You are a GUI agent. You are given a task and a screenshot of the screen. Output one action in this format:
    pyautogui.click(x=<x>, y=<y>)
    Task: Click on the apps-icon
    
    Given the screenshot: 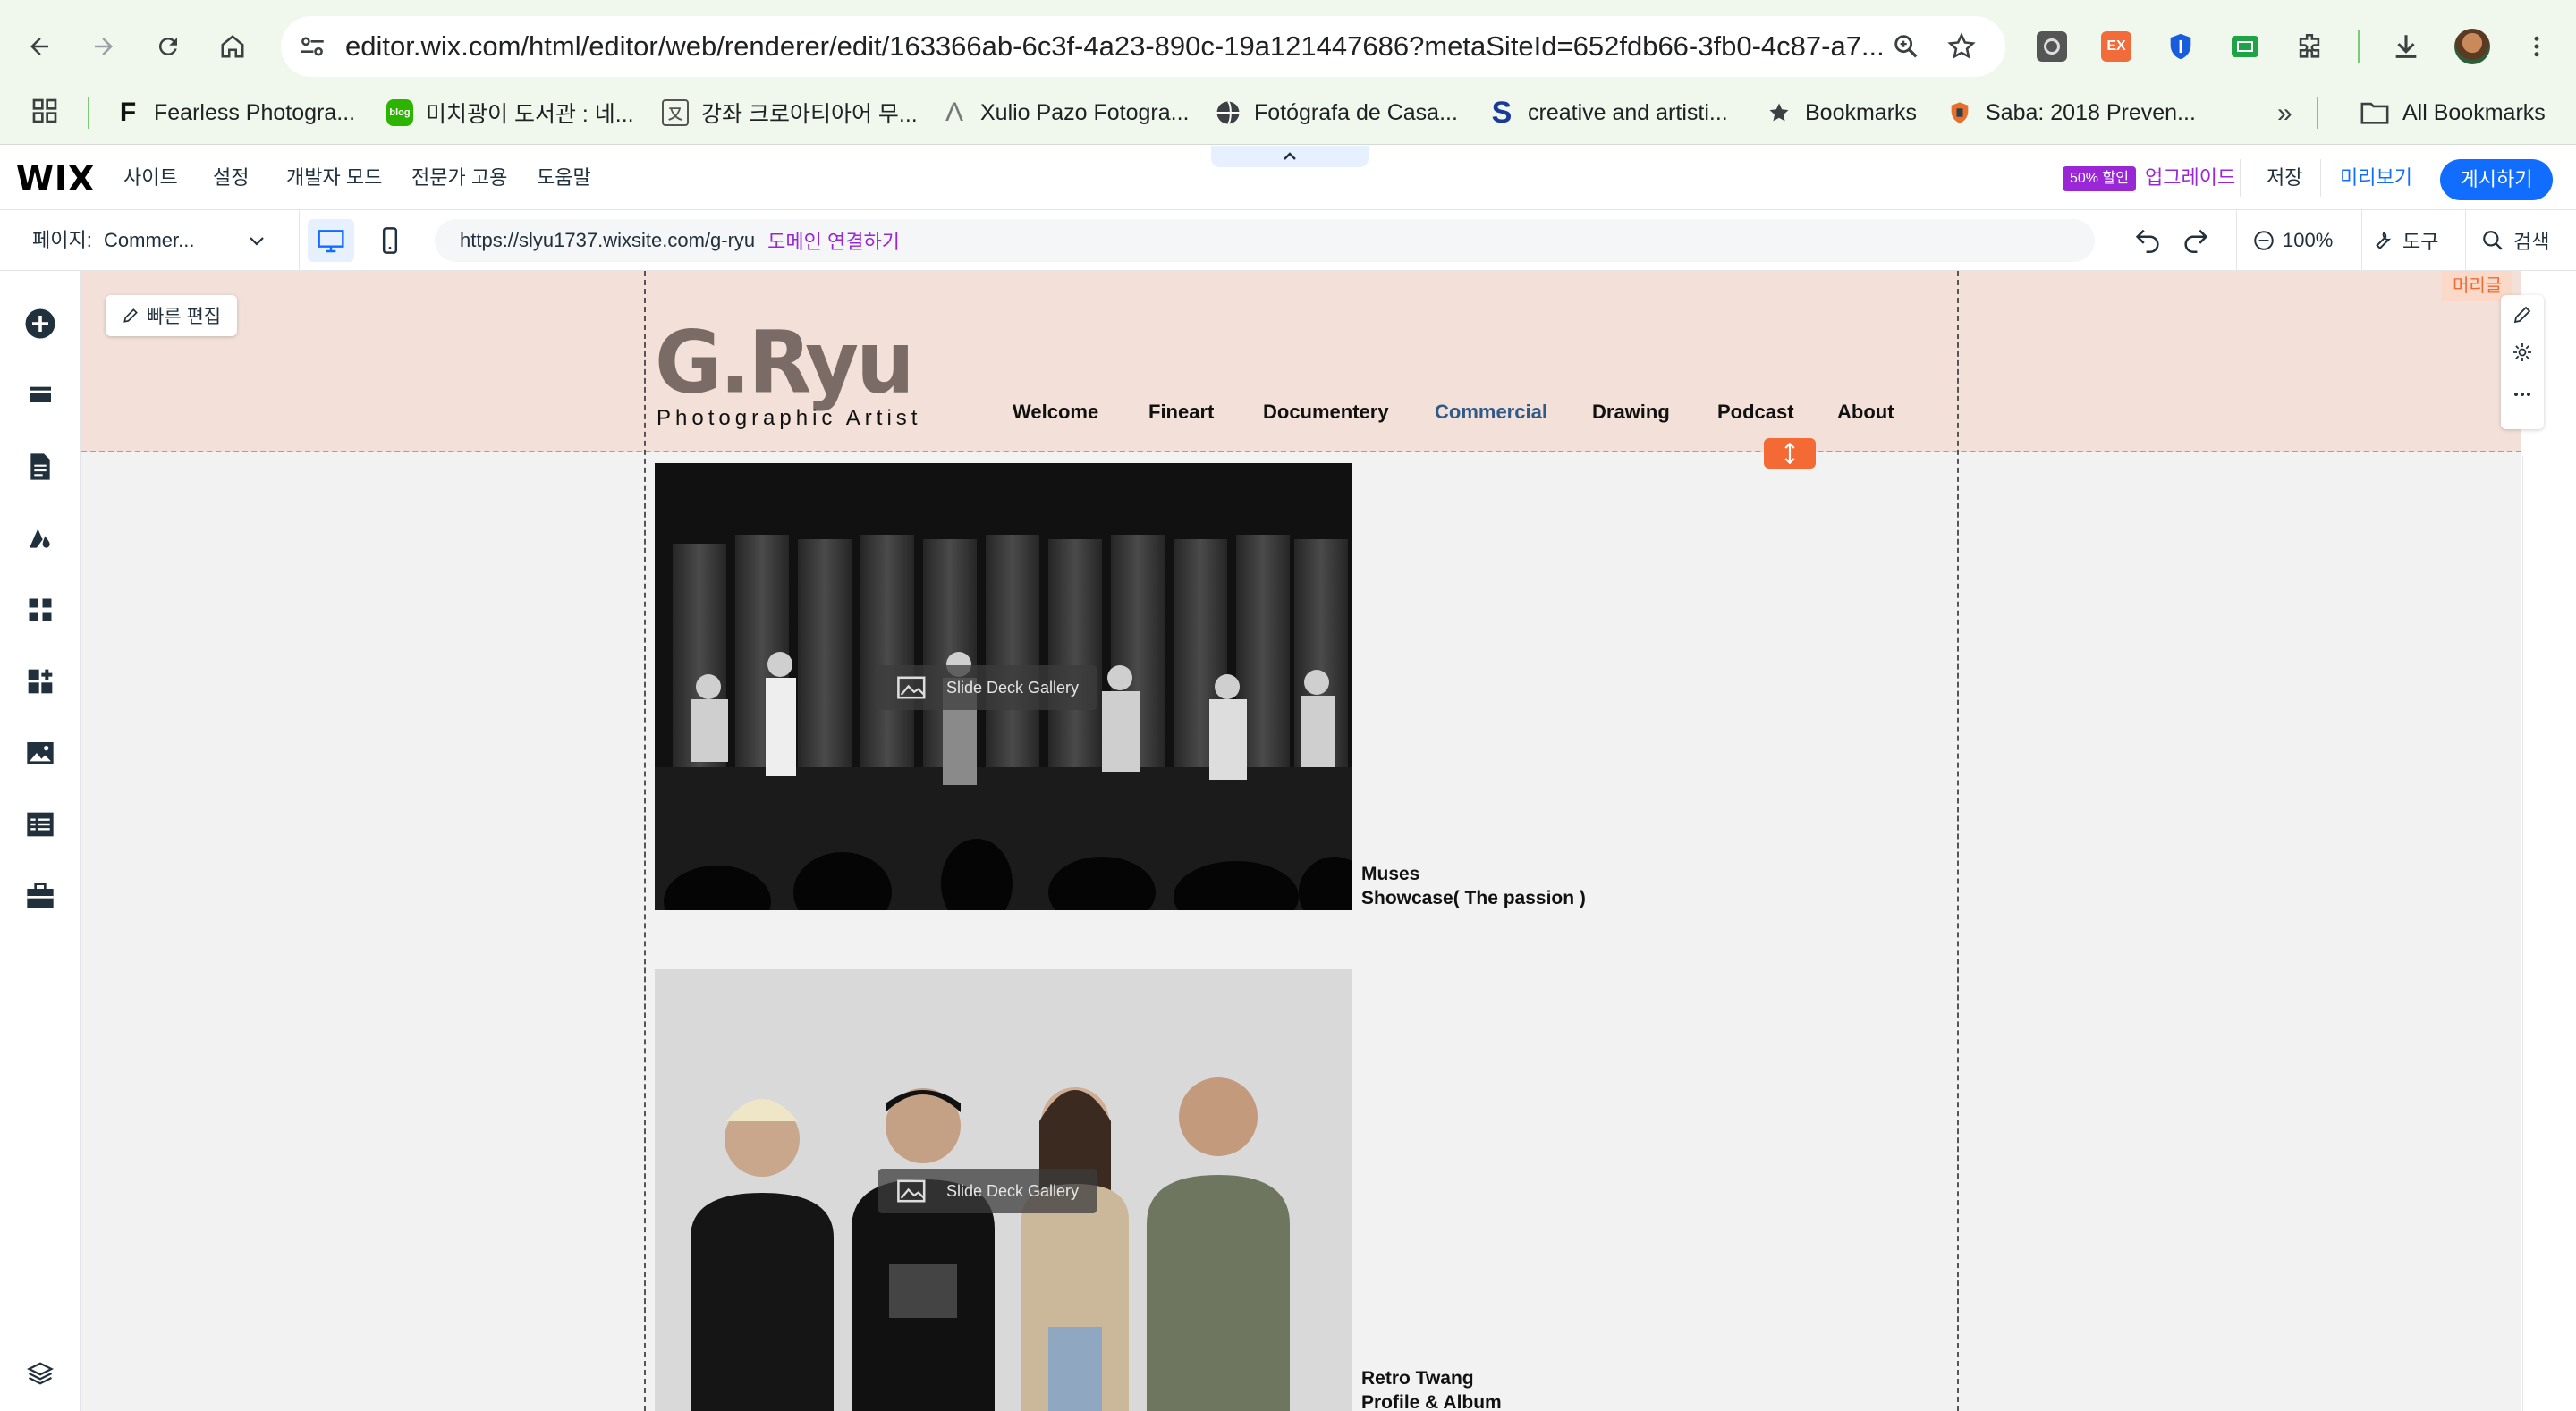 What is the action you would take?
    pyautogui.click(x=40, y=610)
    